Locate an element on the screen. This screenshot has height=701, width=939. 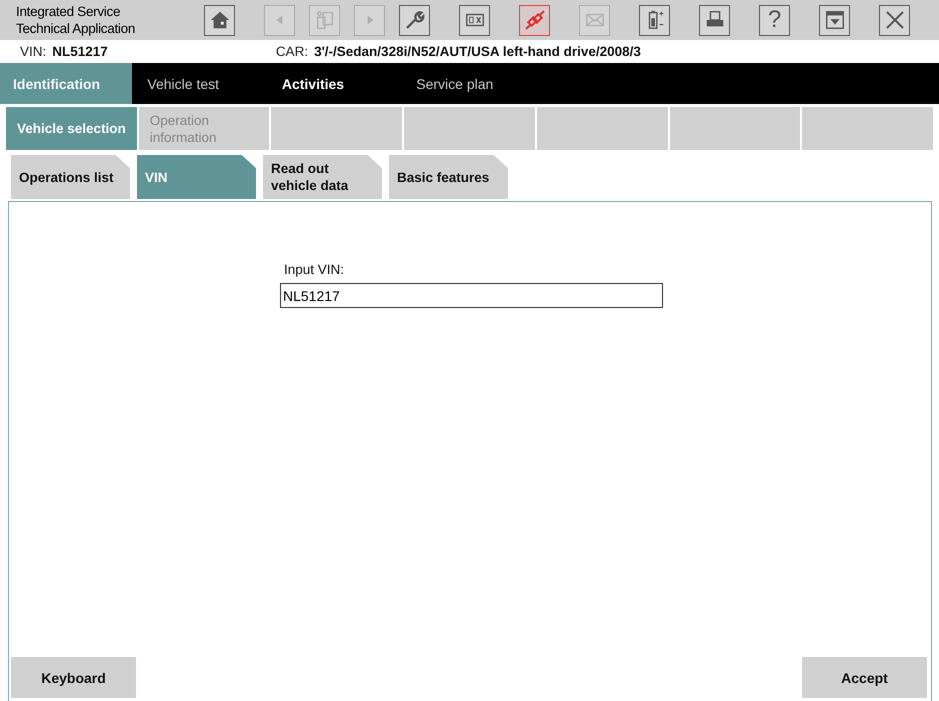
connection-button is located at coordinates (534, 20).